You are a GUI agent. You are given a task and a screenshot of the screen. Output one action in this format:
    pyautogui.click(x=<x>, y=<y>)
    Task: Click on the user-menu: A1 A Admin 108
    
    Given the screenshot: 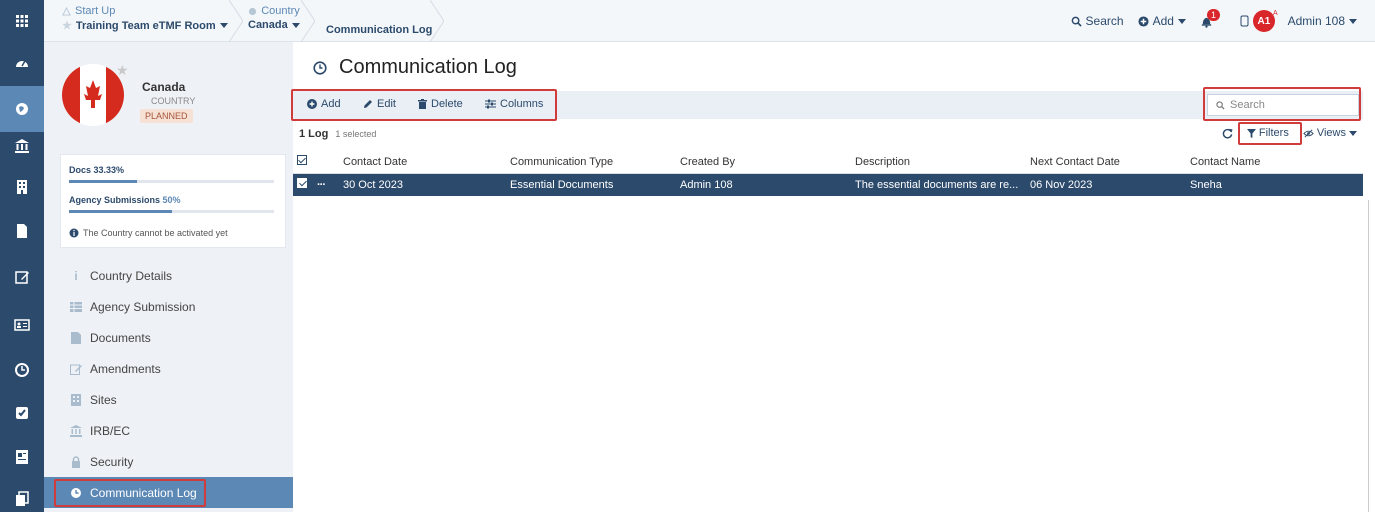 What is the action you would take?
    pyautogui.click(x=1298, y=21)
    